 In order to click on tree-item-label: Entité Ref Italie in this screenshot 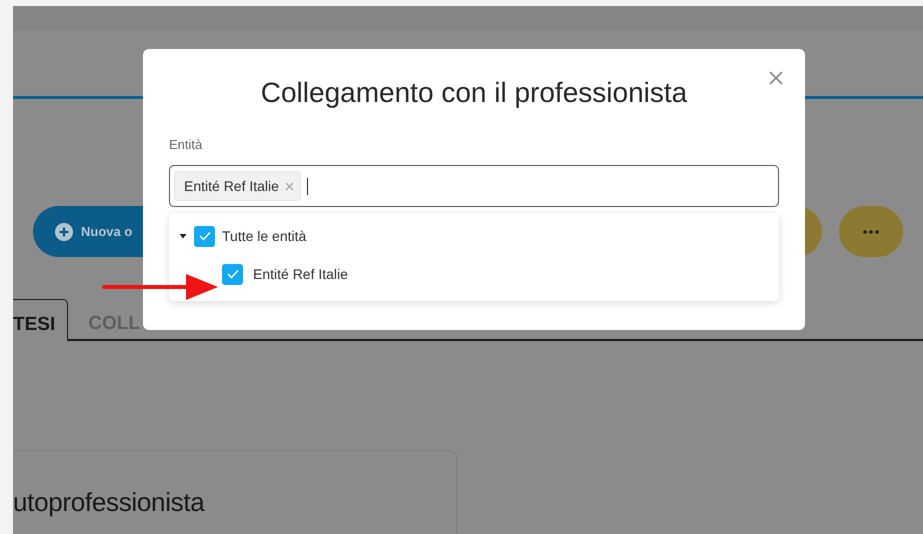, I will do `click(300, 274)`.